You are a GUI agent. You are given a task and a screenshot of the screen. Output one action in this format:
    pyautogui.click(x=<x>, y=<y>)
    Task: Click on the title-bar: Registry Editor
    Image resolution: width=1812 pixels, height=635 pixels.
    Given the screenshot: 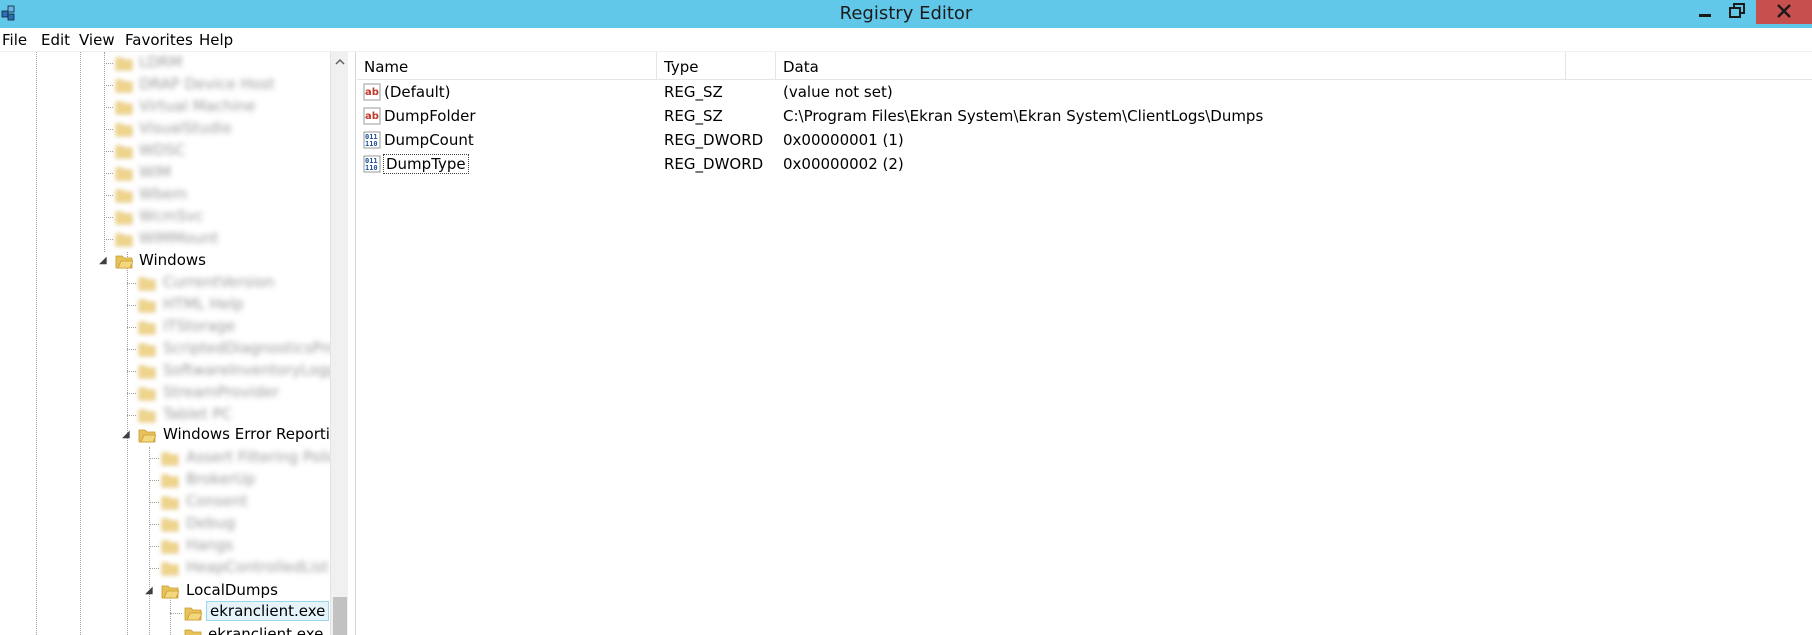 What is the action you would take?
    pyautogui.click(x=906, y=14)
    